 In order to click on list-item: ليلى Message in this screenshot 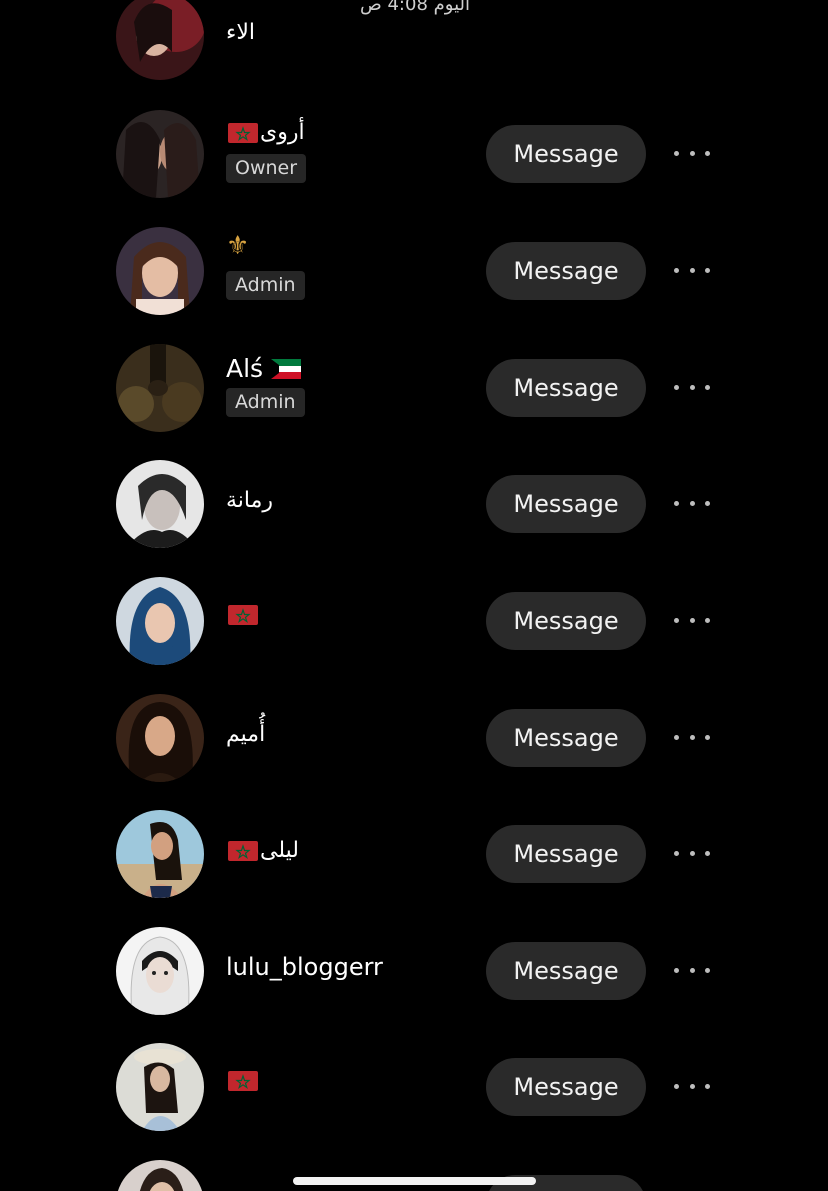, I will do `click(414, 858)`.